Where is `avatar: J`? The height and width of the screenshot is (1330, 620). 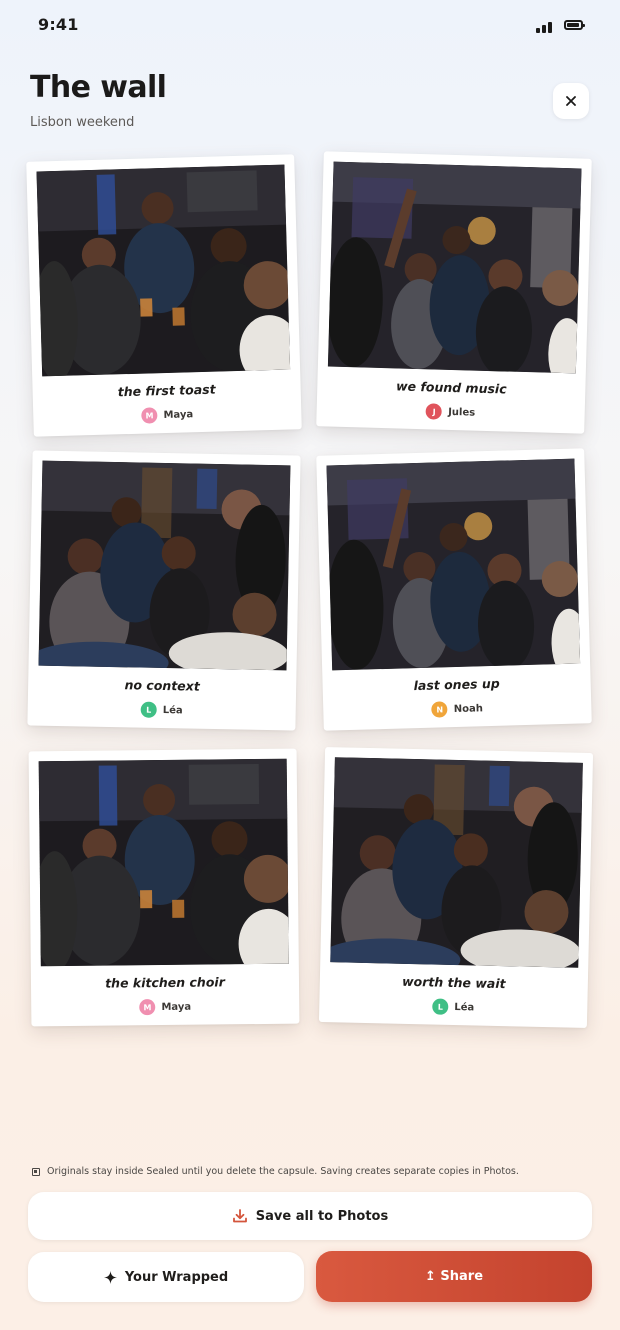 avatar: J is located at coordinates (434, 411).